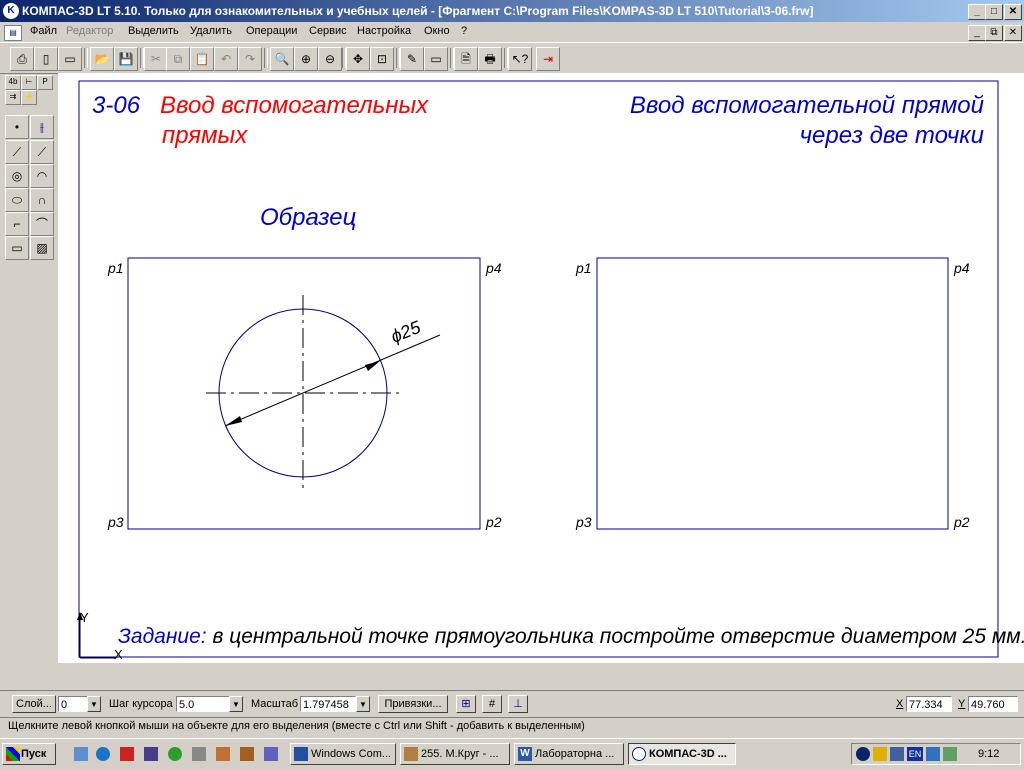 The width and height of the screenshot is (1024, 769). Describe the element at coordinates (294, 105) in the screenshot. I see `heading-left-line1: Ввод вспомогательных` at that location.